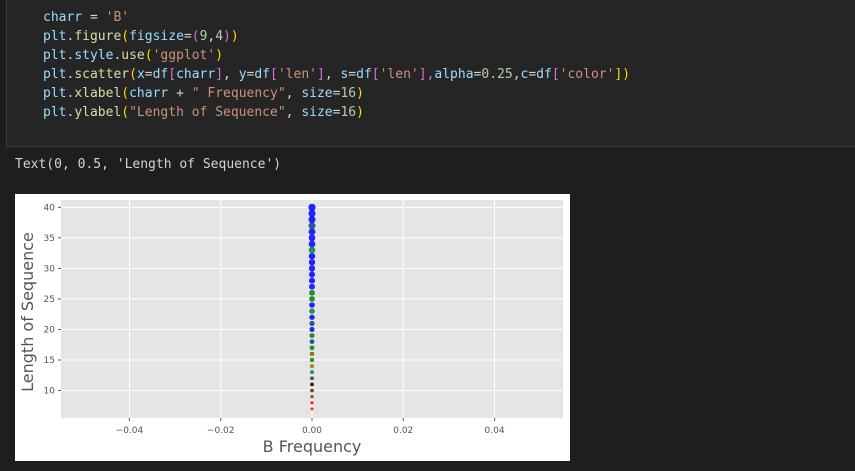  What do you see at coordinates (495, 431) in the screenshot?
I see `x-tick-label: 0.04` at bounding box center [495, 431].